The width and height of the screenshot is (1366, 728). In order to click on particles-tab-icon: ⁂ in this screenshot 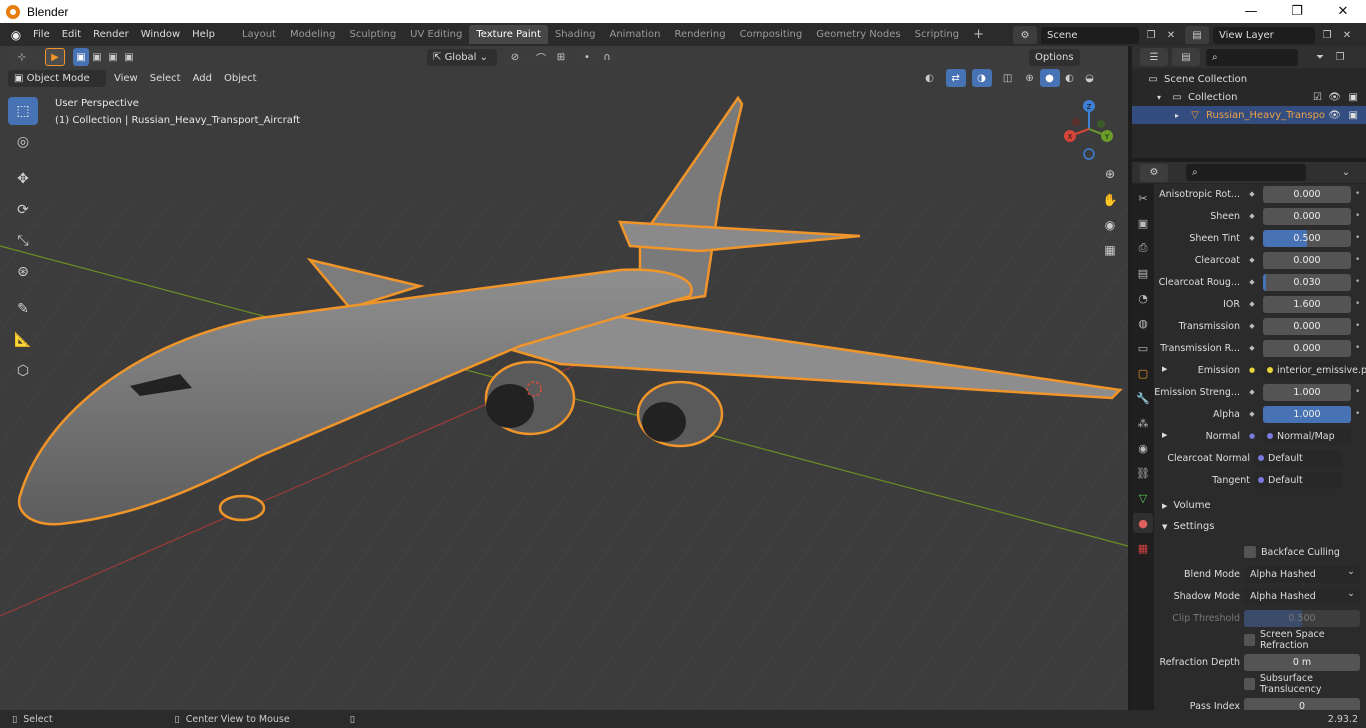, I will do `click(1143, 423)`.